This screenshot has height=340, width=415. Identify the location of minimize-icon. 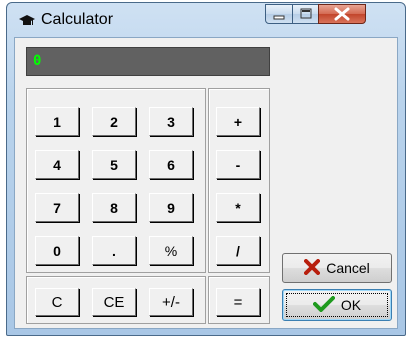
(279, 17).